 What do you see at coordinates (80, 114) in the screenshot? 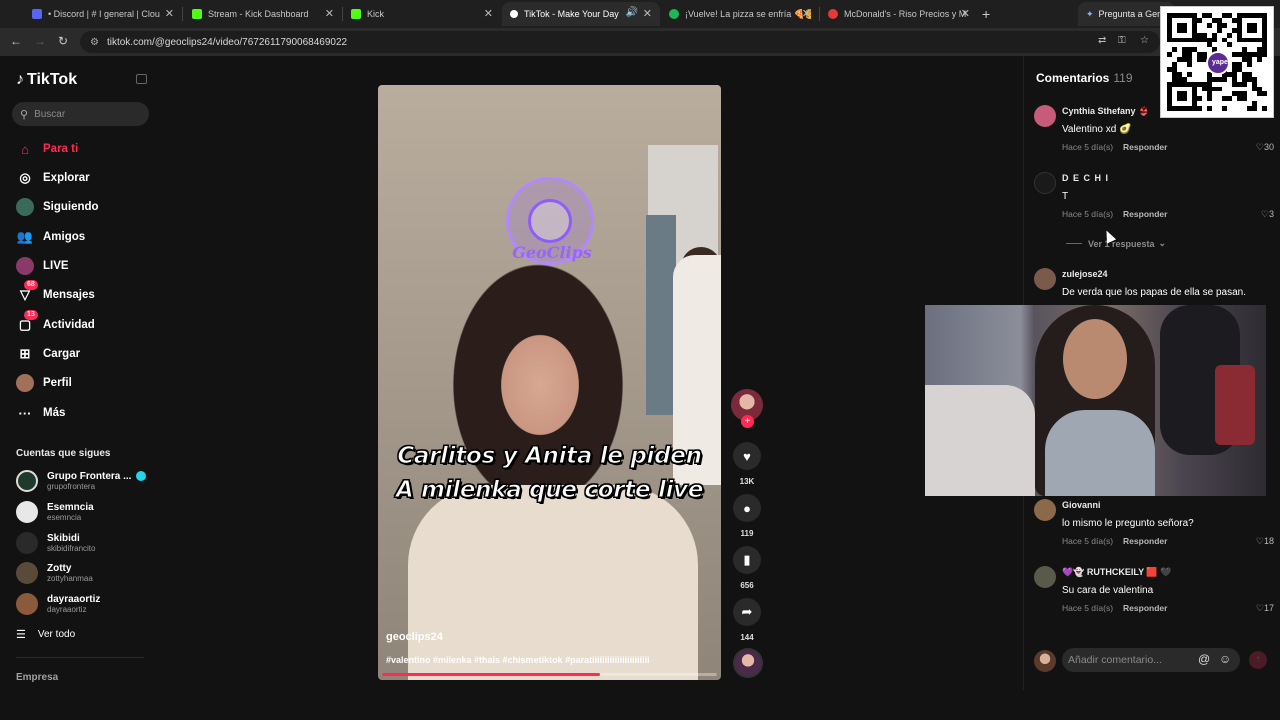
I see `search-input: ⚲ Buscar` at bounding box center [80, 114].